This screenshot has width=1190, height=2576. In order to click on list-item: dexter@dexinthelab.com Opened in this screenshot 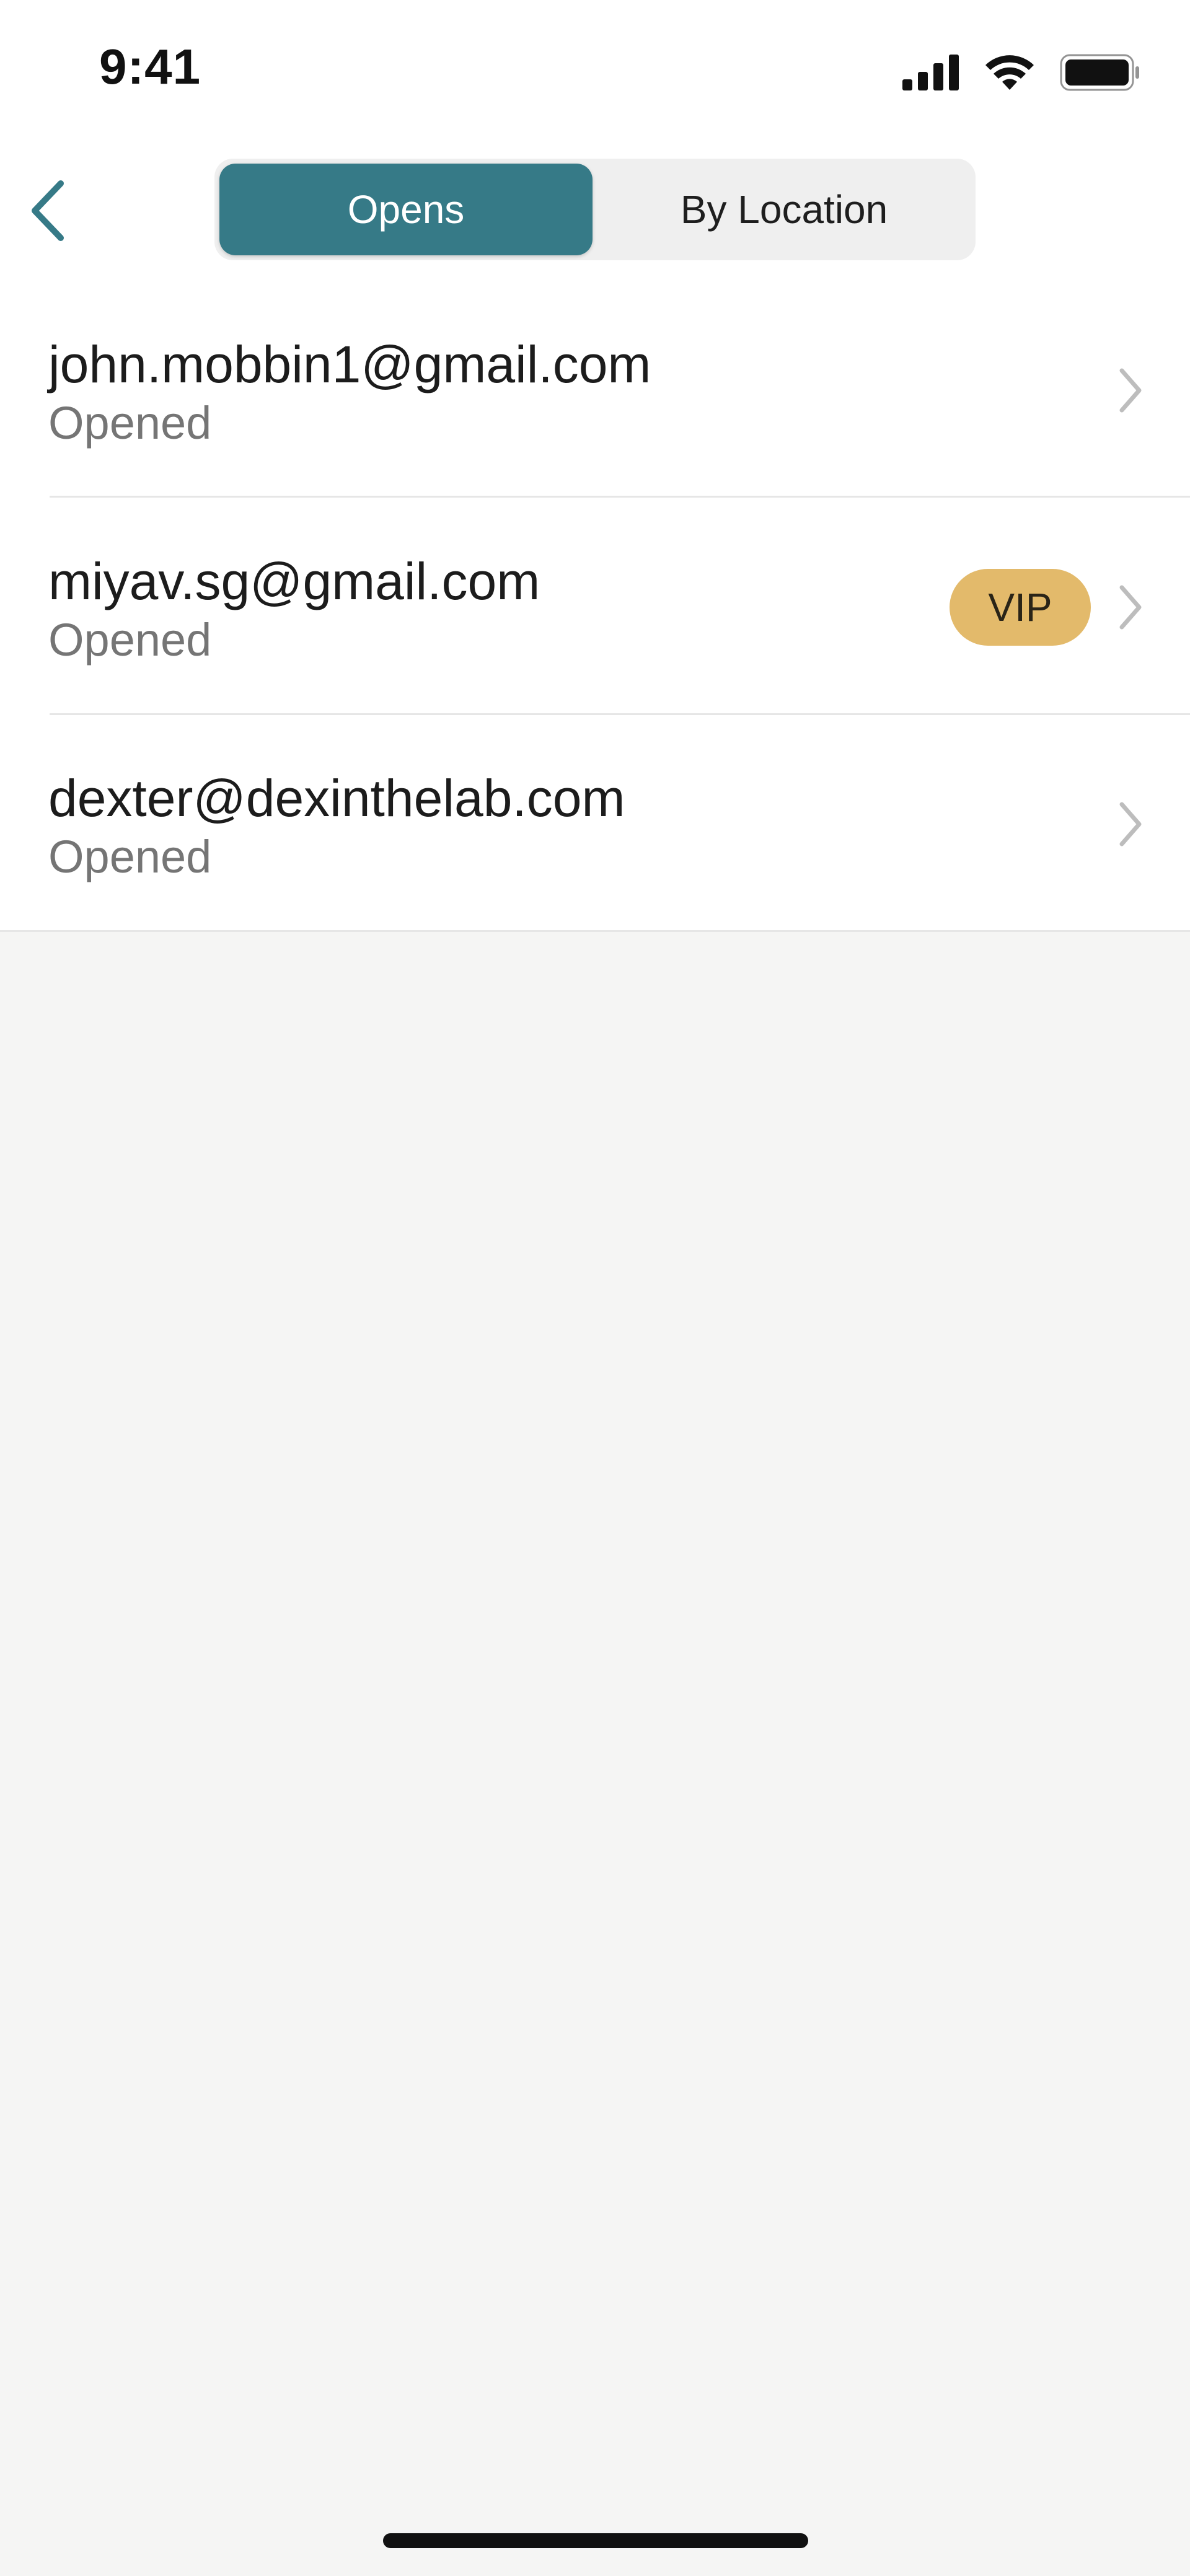, I will do `click(595, 823)`.